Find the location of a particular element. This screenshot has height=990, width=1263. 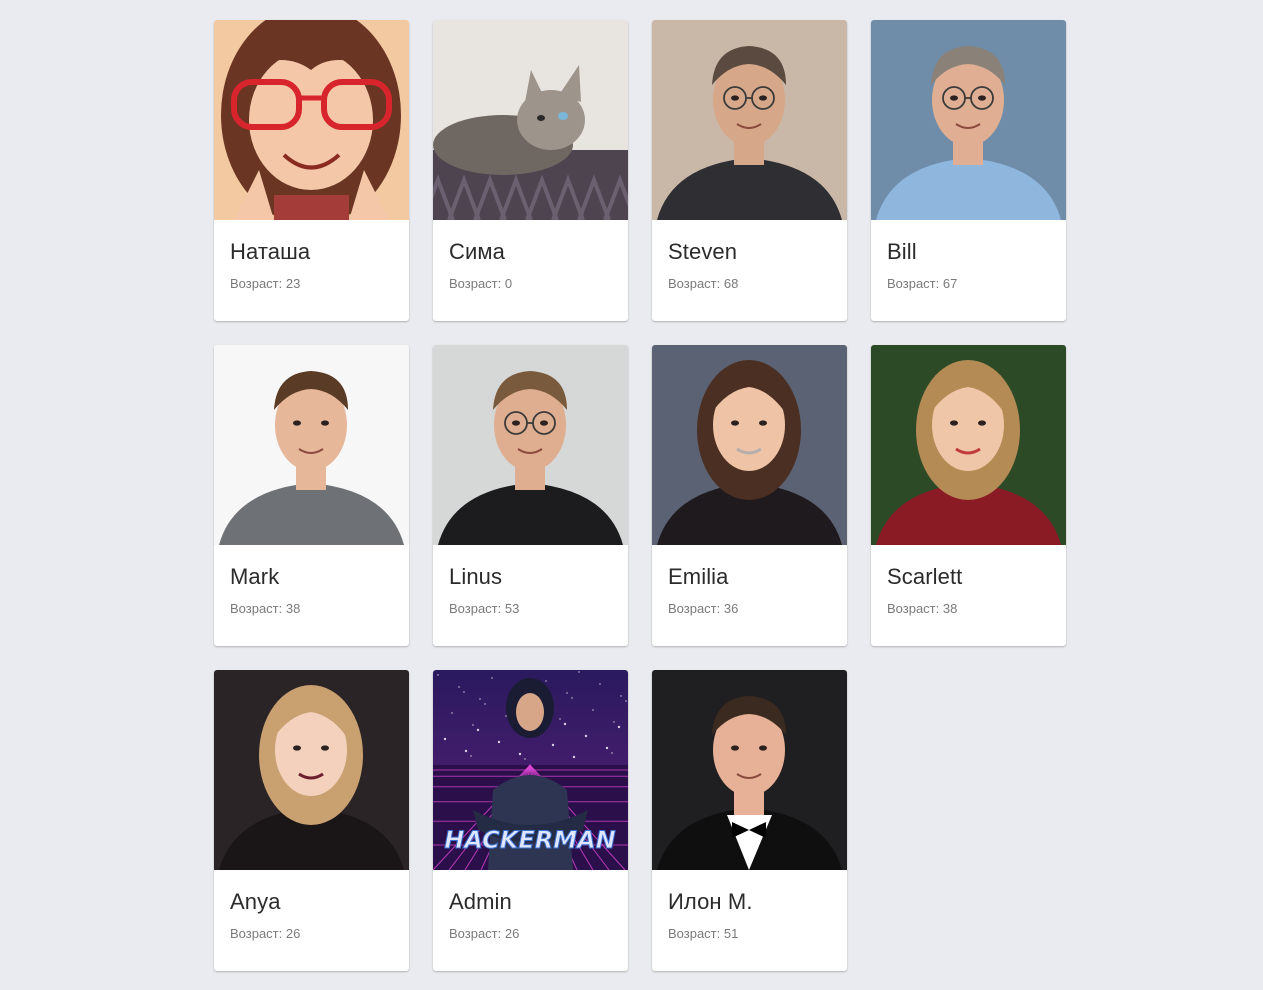

profile-age: Возраст: 68 is located at coordinates (749, 284).